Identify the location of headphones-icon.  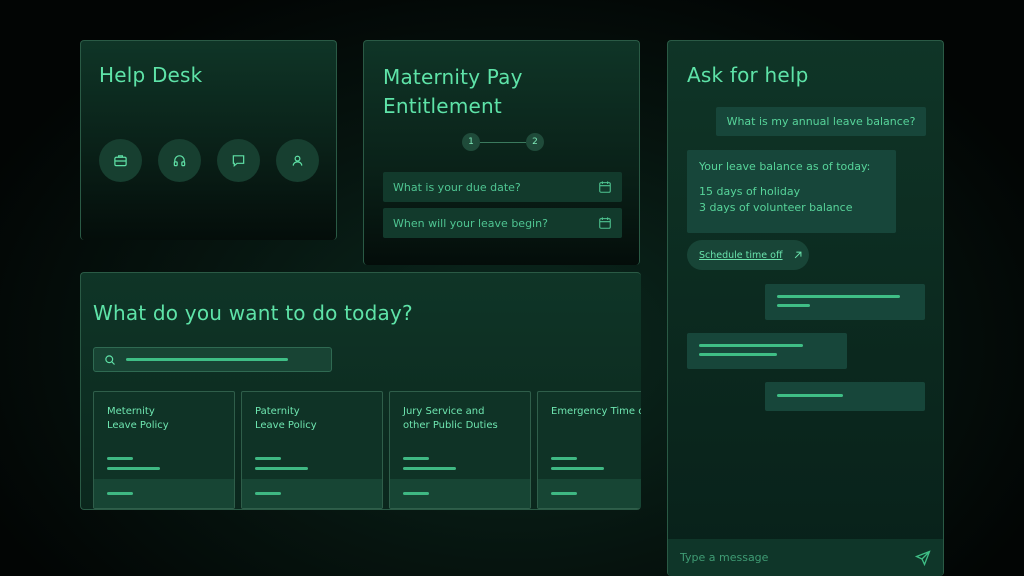
(179, 161).